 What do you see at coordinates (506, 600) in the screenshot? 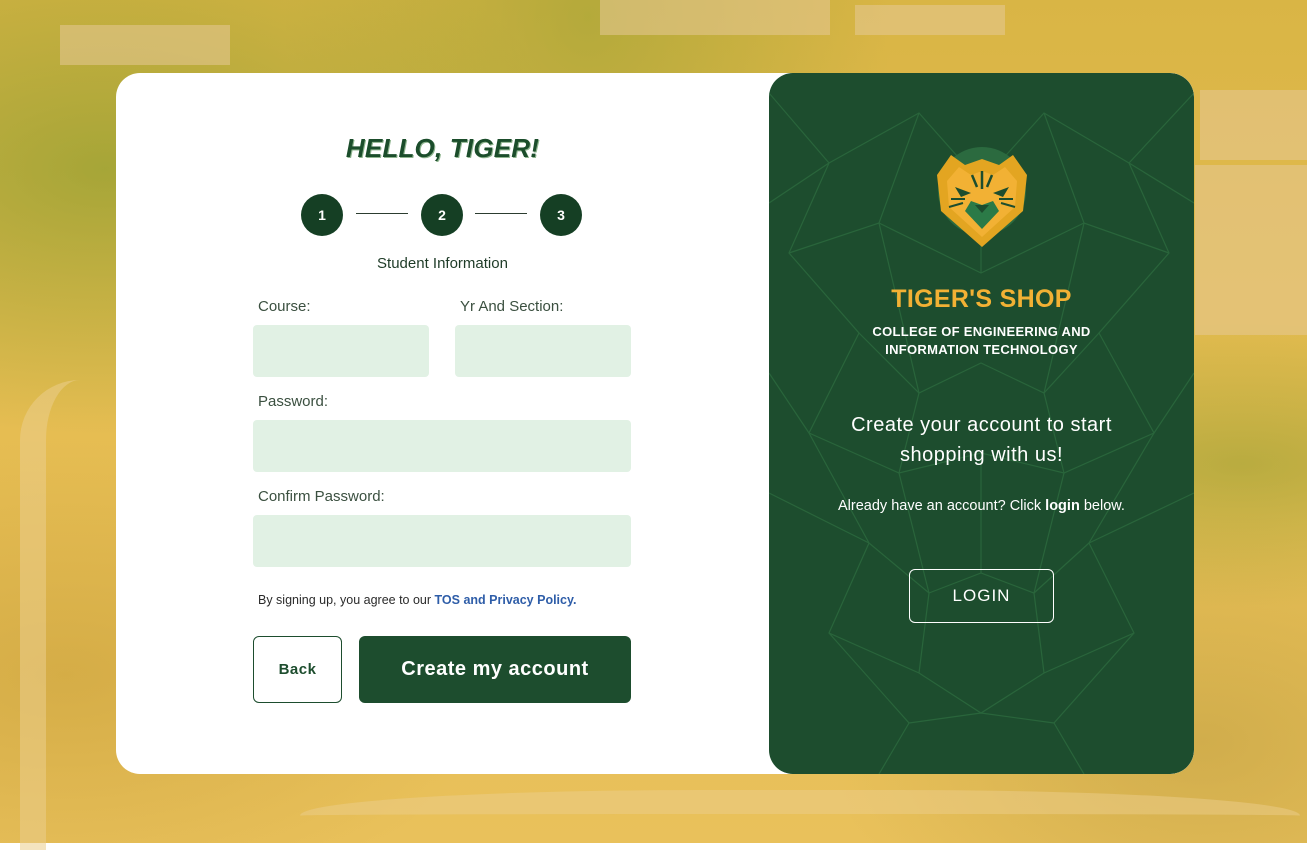
I see `tos-link: TOS and Privacy Policy.` at bounding box center [506, 600].